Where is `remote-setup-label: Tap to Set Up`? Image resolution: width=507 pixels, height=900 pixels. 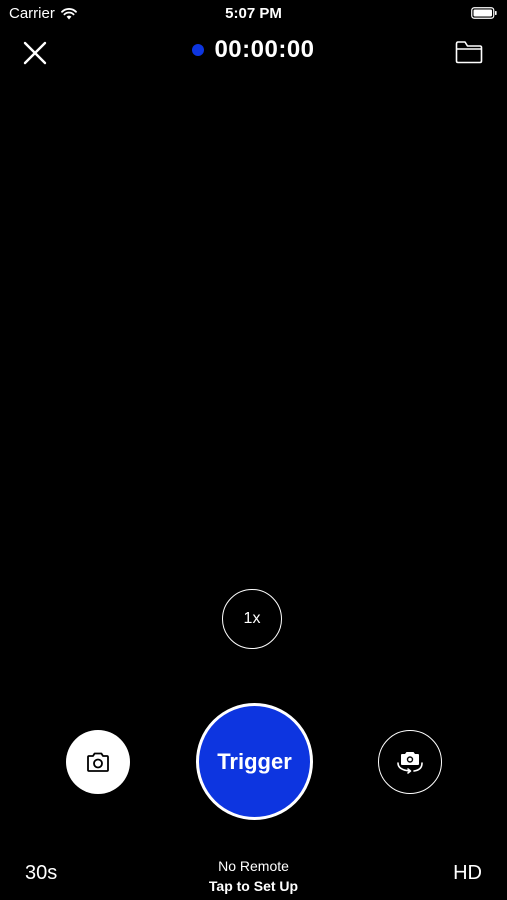
remote-setup-label: Tap to Set Up is located at coordinates (253, 886).